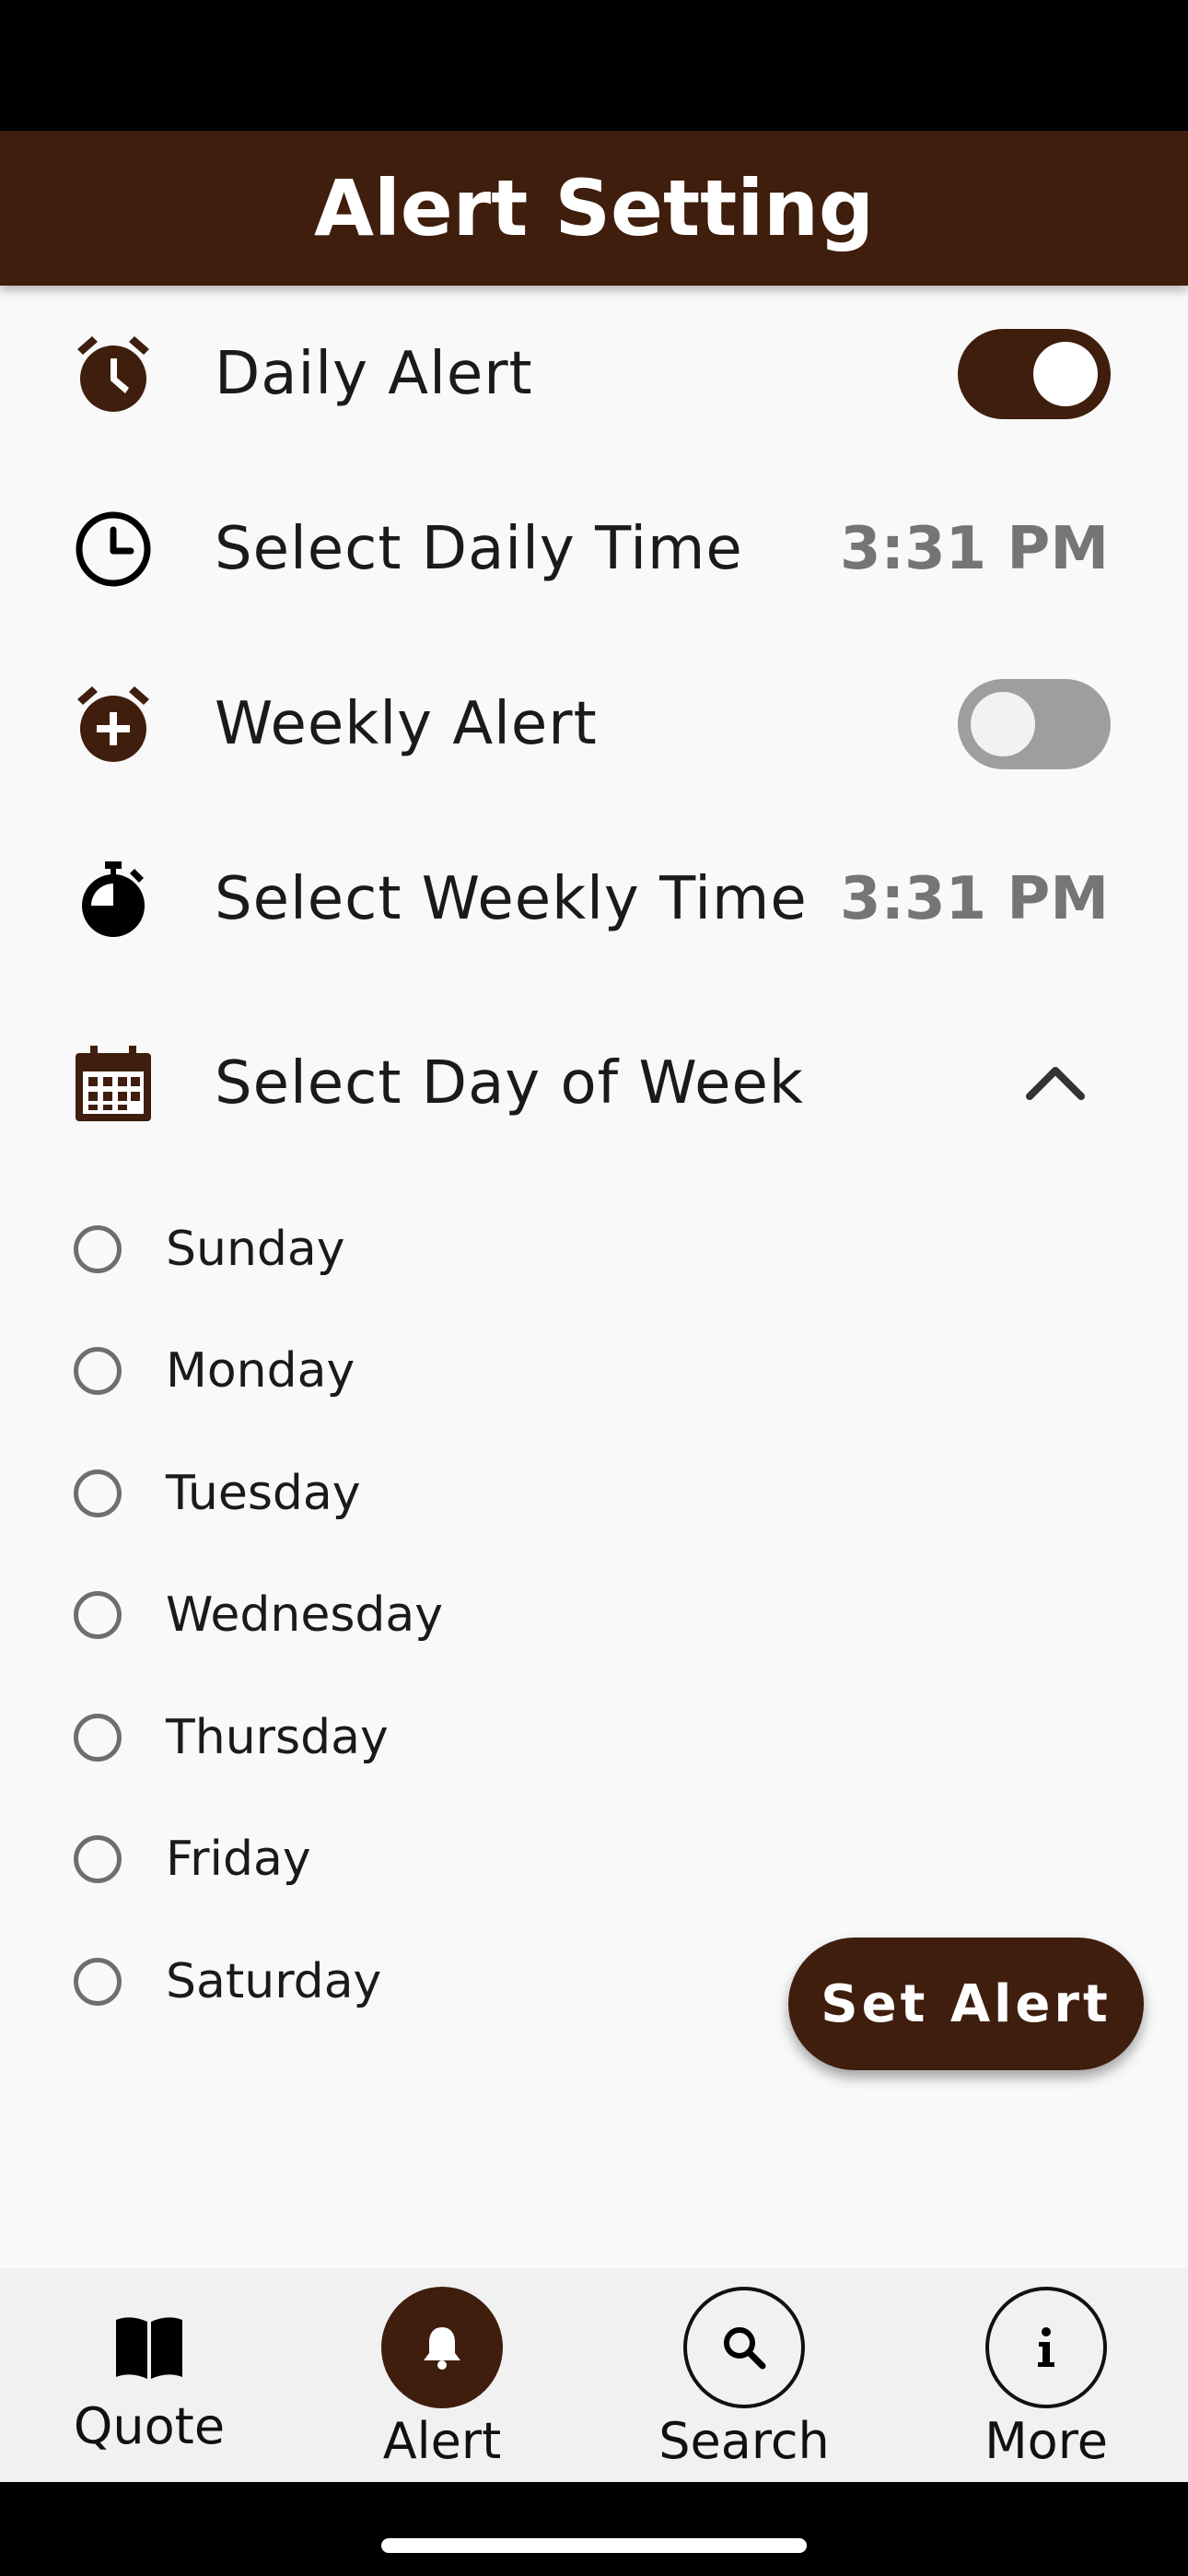 The image size is (1188, 2576). I want to click on day-label: Sunday, so click(256, 1249).